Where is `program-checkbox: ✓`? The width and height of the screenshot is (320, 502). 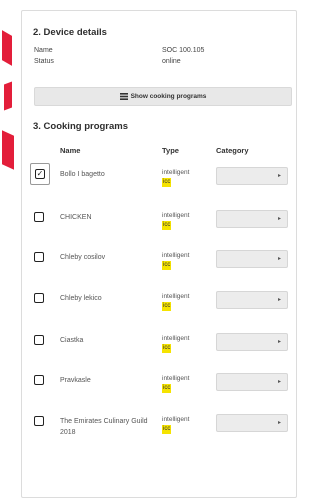 program-checkbox: ✓ is located at coordinates (40, 174).